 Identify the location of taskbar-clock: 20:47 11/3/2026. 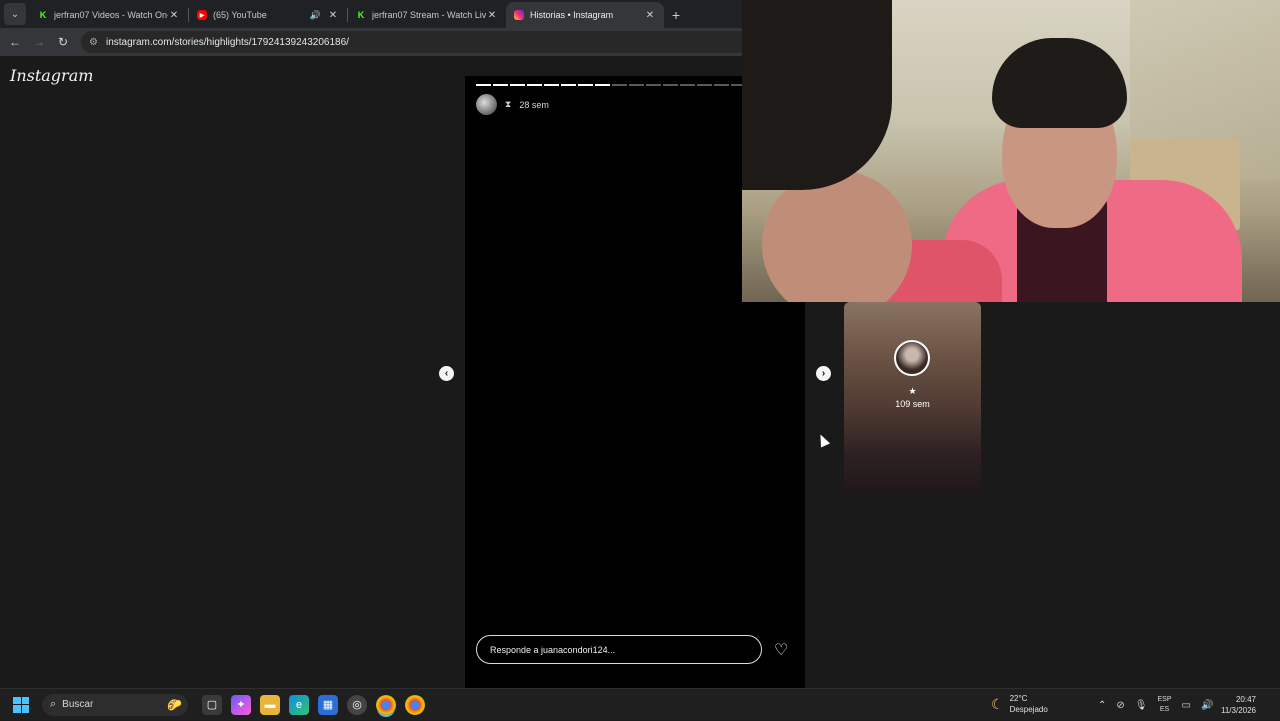
(1238, 705).